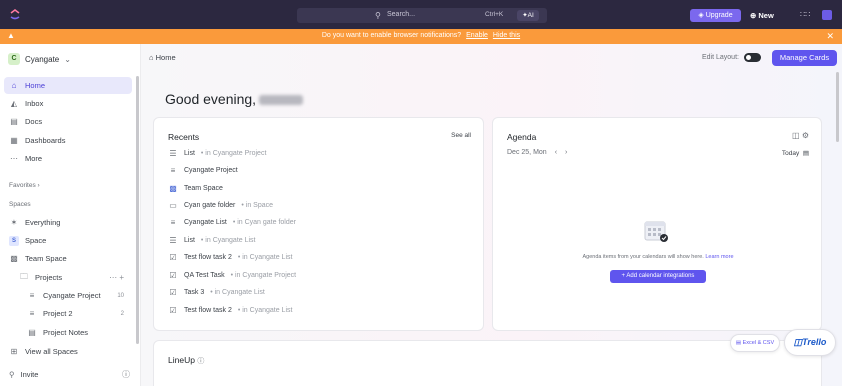 This screenshot has height=386, width=842. Describe the element at coordinates (487, 363) in the screenshot. I see `lineup-card: LineUp ⓘ` at that location.